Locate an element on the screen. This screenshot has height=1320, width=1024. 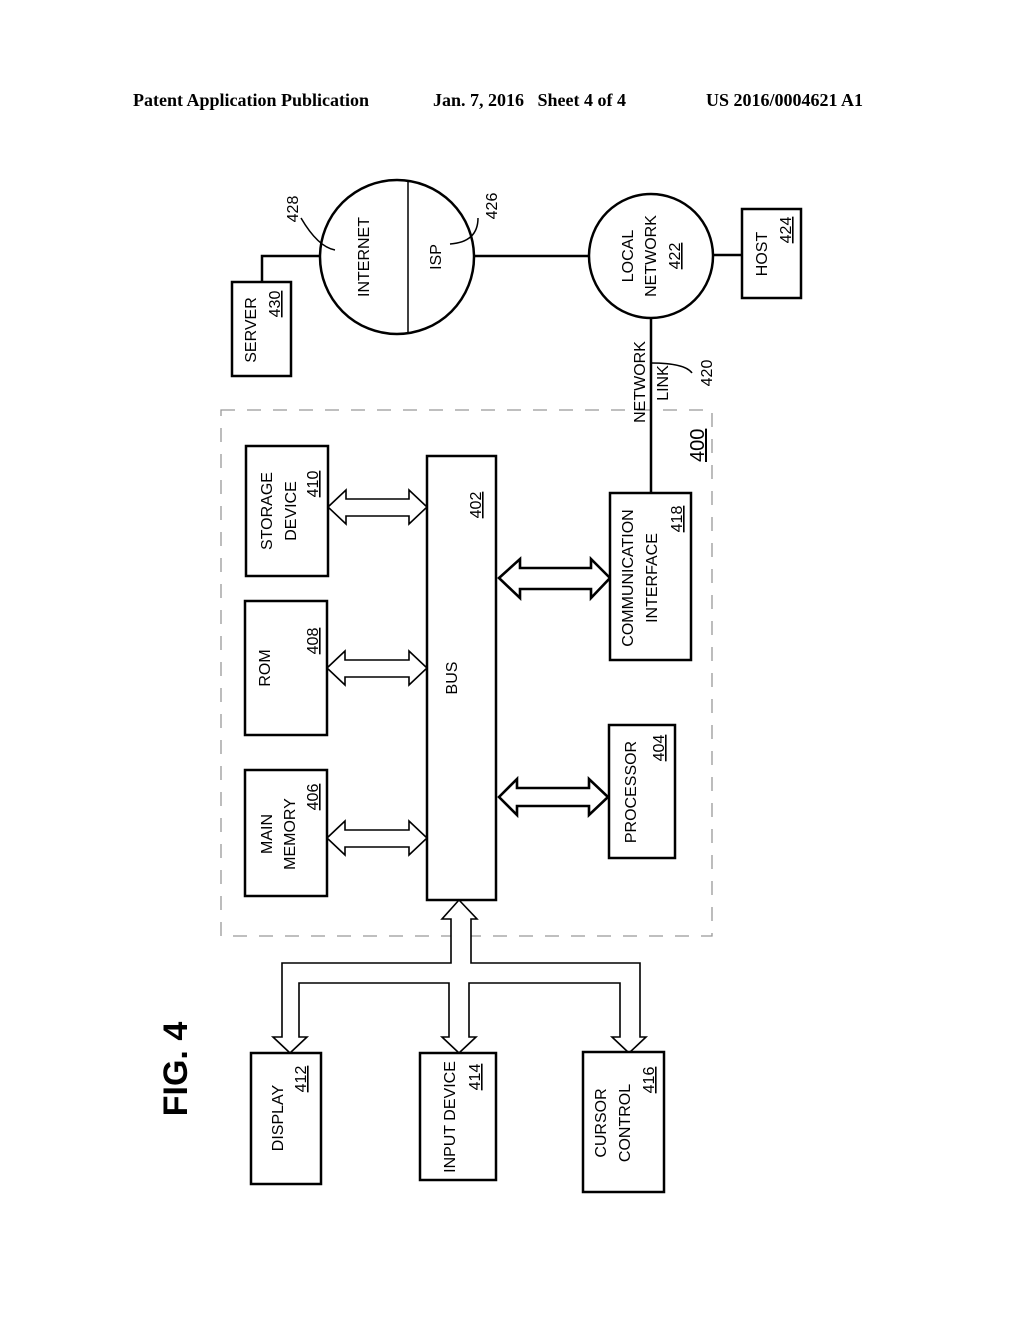
server-block: SERVER 430 is located at coordinates (261, 329).